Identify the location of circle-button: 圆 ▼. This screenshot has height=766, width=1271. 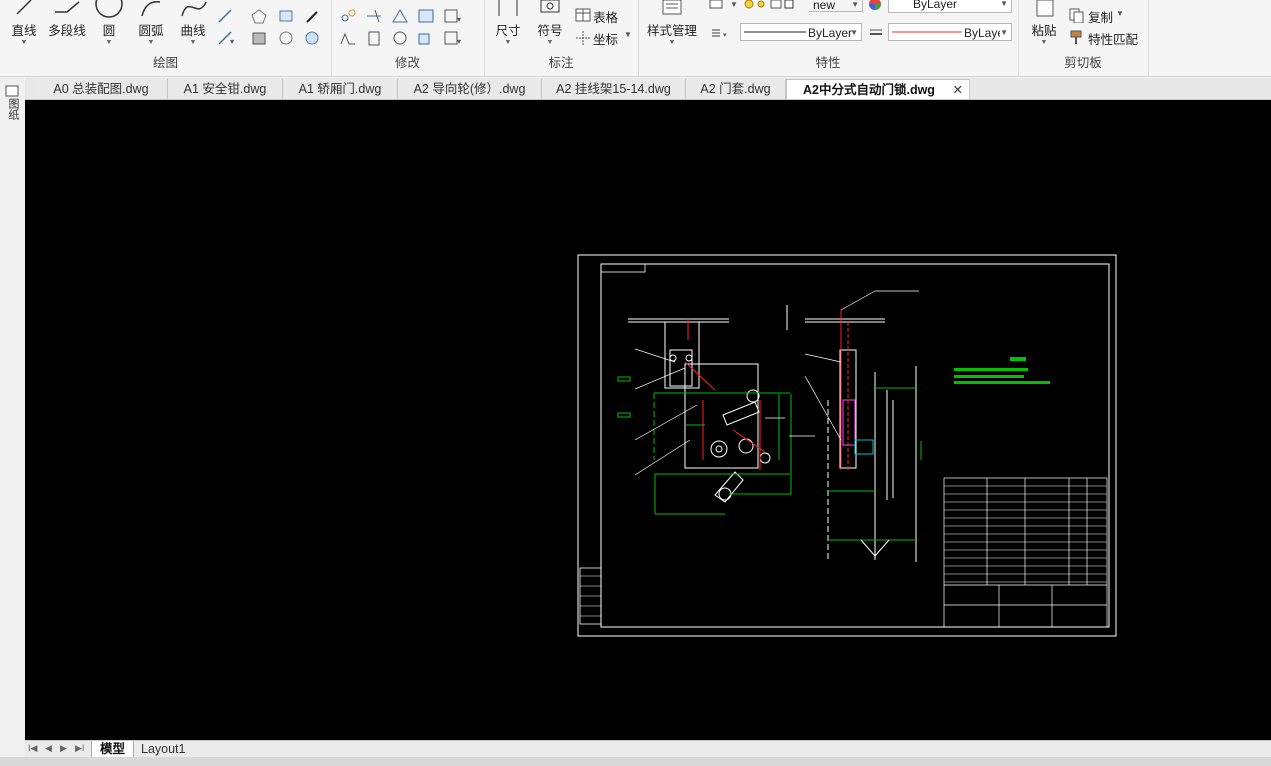
(109, 23).